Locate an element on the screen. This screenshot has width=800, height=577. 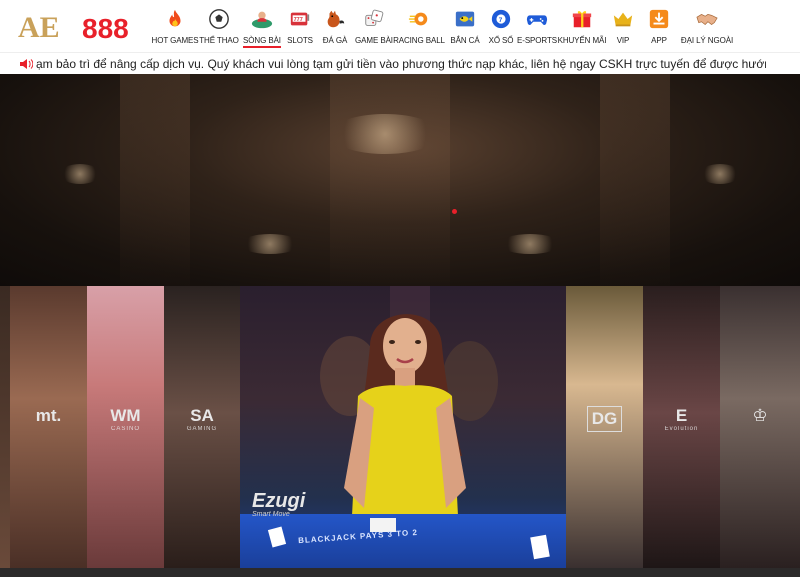
nav-label: XỔ SỐ is located at coordinates (501, 40).